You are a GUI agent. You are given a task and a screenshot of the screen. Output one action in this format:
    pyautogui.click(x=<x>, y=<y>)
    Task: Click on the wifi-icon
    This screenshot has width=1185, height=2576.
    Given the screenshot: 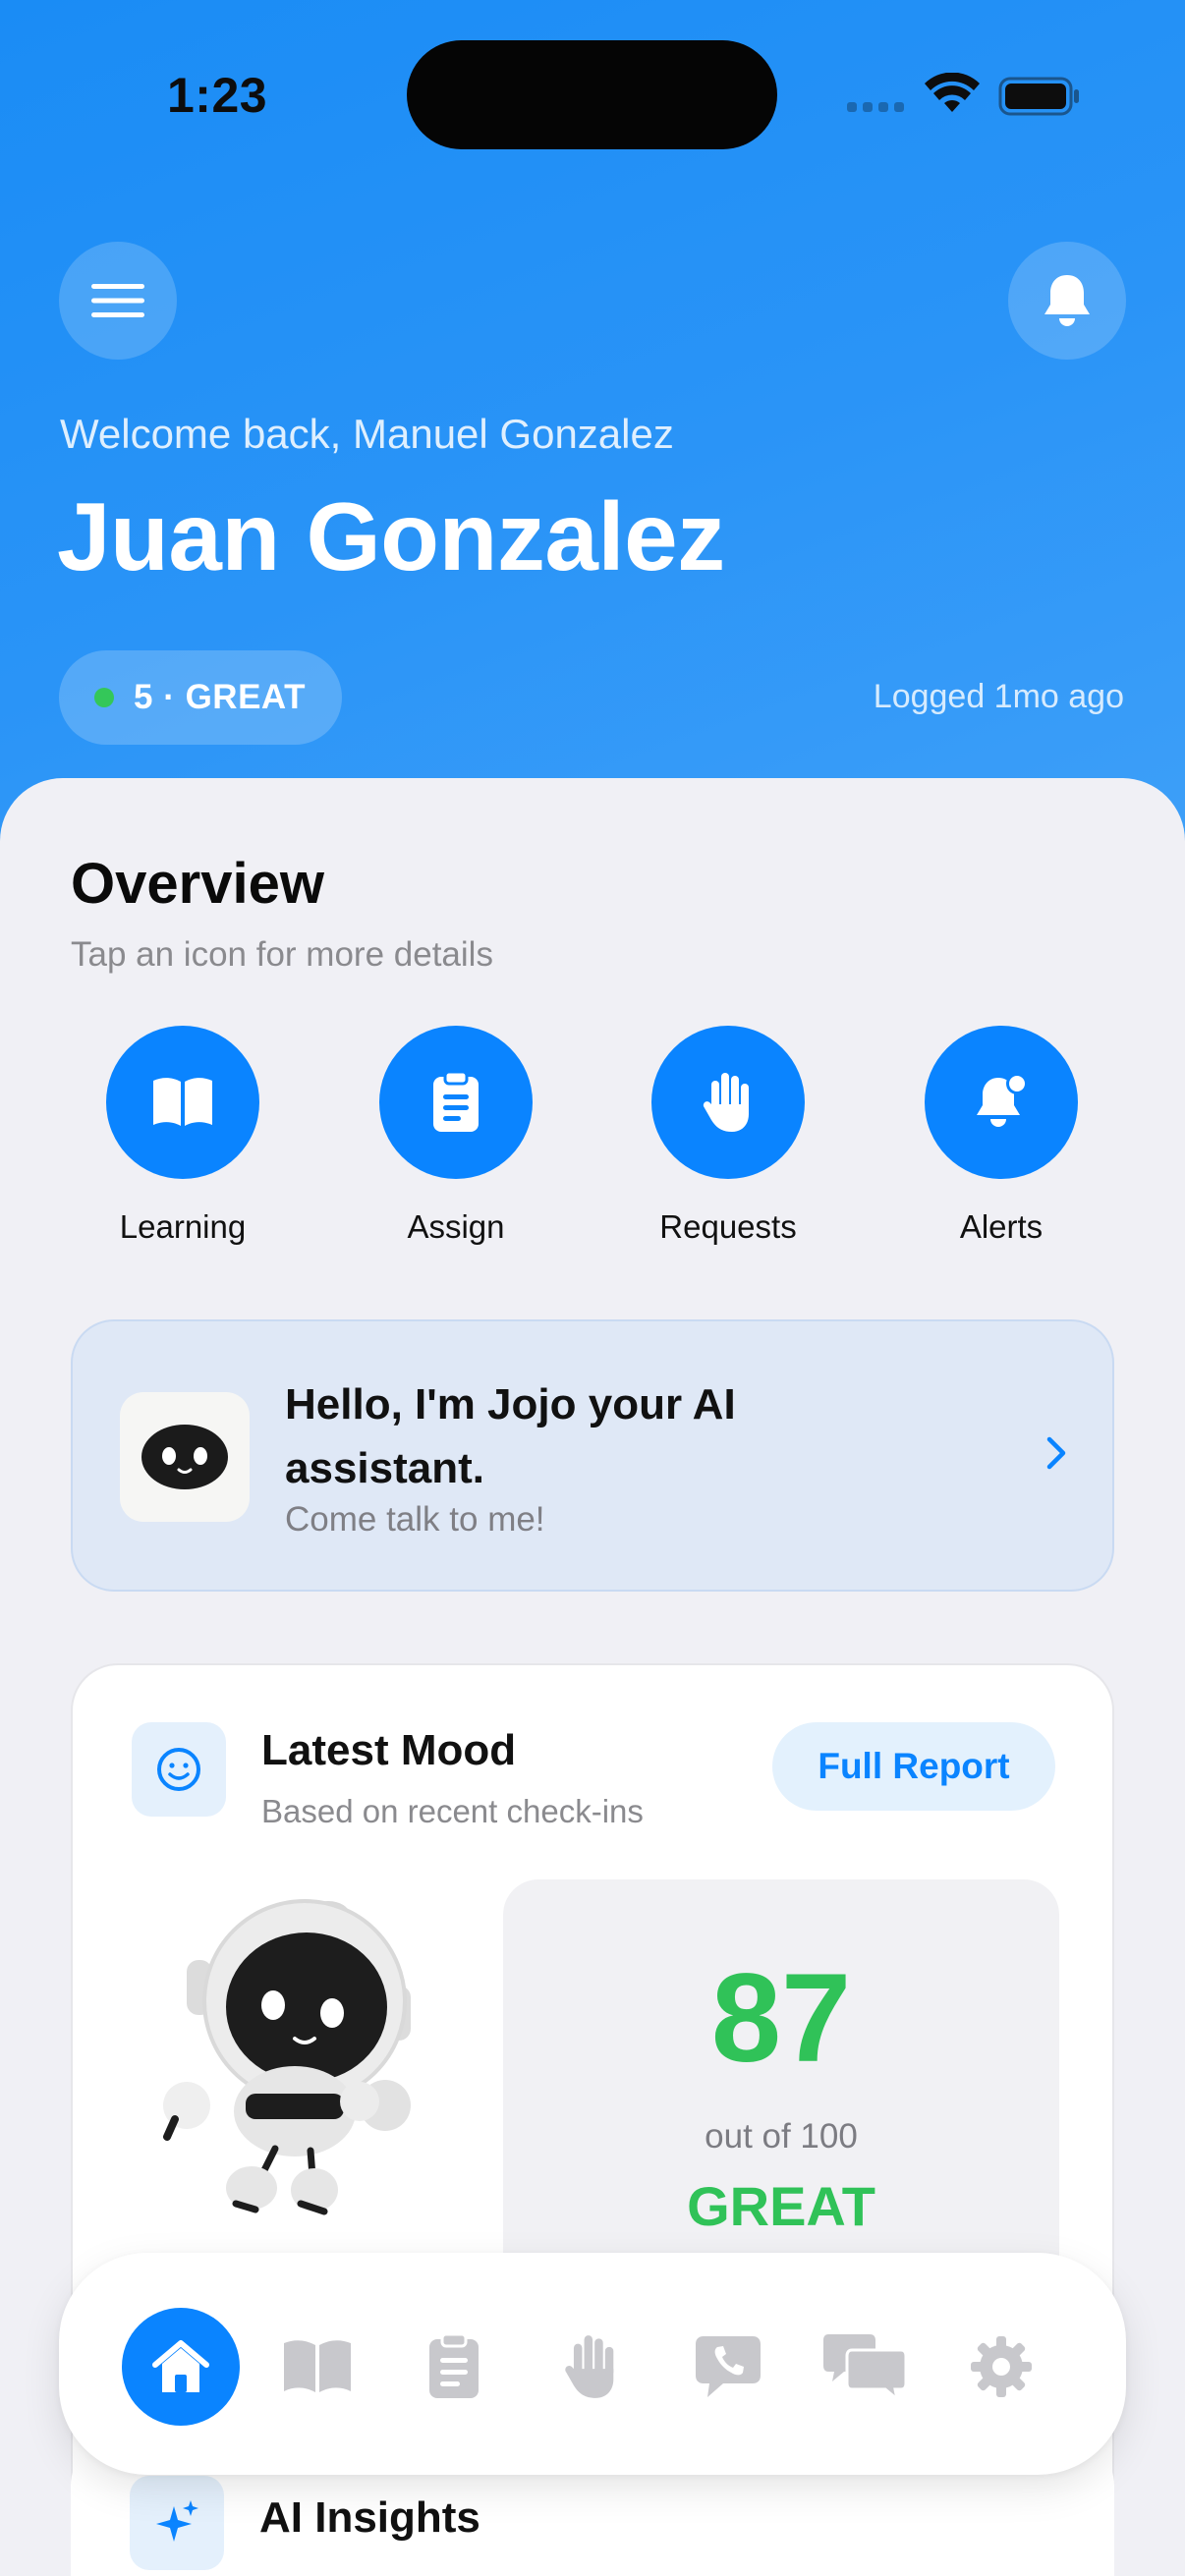 What is the action you would take?
    pyautogui.click(x=953, y=92)
    